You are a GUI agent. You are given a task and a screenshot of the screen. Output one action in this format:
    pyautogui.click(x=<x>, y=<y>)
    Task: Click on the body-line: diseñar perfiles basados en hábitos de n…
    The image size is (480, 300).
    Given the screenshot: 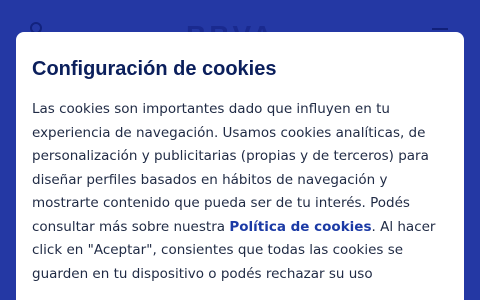 What is the action you would take?
    pyautogui.click(x=210, y=179)
    